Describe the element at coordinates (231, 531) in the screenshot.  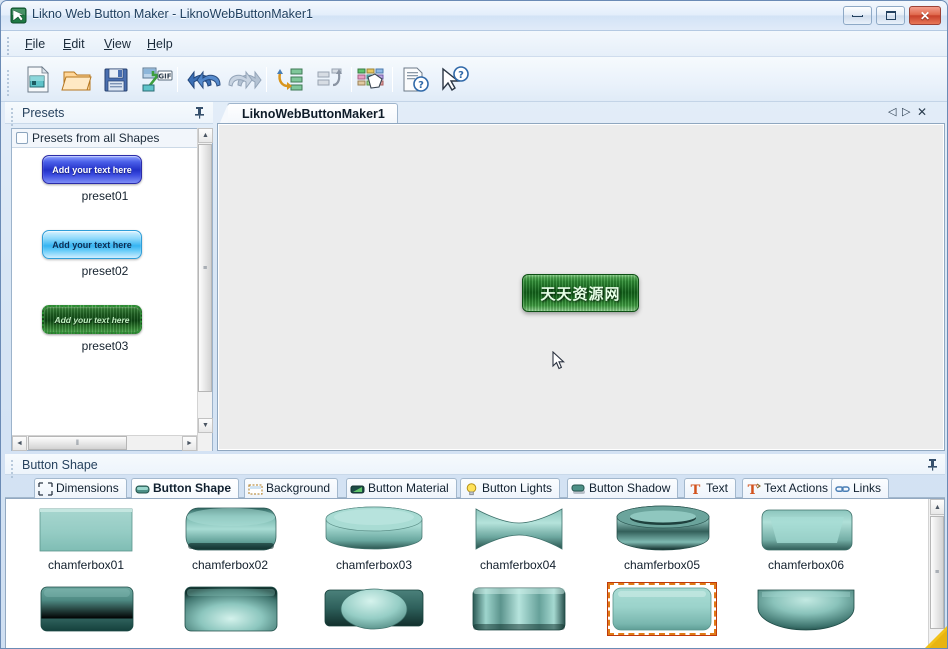
I see `shape-art-thick-round-top` at that location.